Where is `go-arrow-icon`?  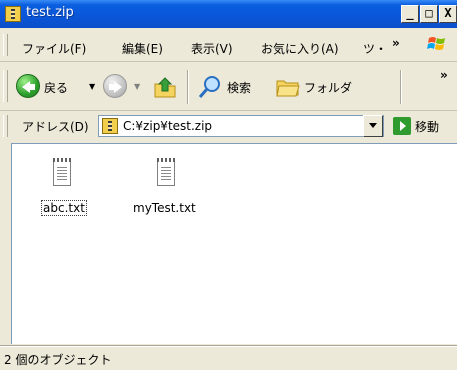
go-arrow-icon is located at coordinates (402, 126).